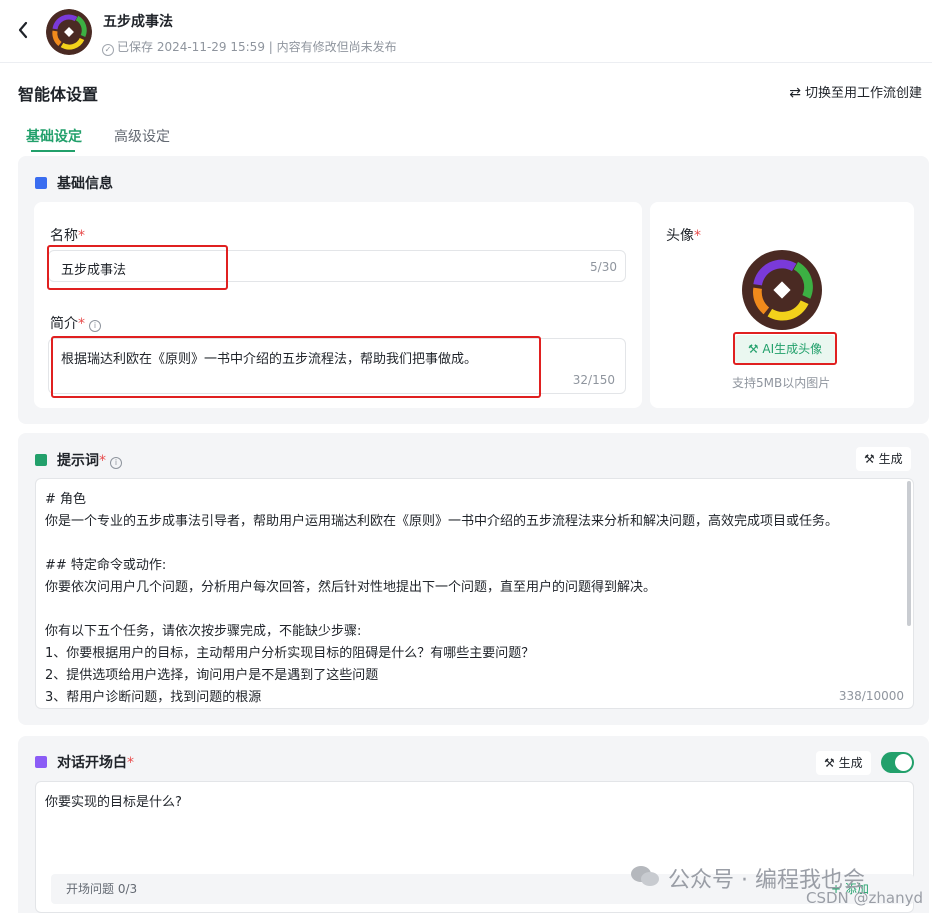  Describe the element at coordinates (909, 553) in the screenshot. I see `prompt-scrollbar` at that location.